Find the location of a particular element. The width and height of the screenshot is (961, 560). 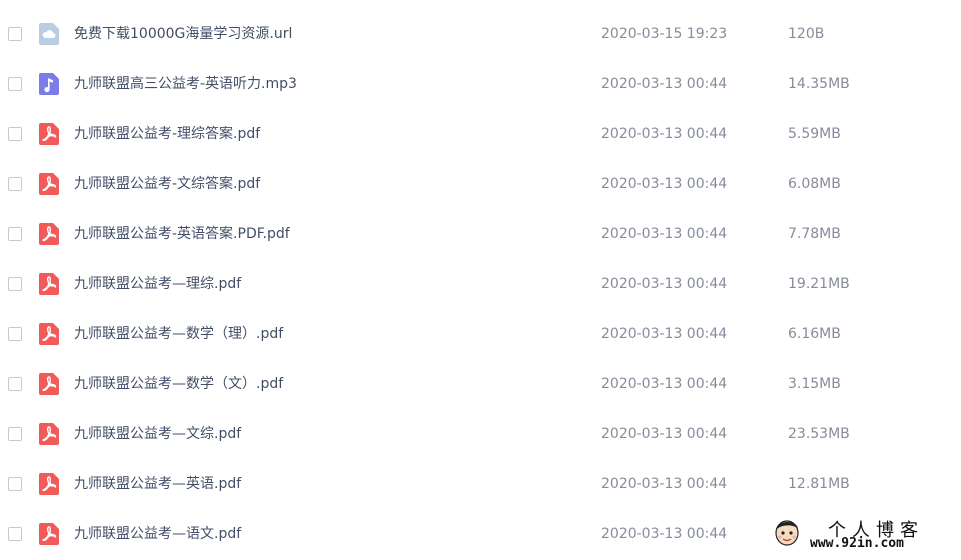

file-name: 九师联盟公益考—理综.pdf is located at coordinates (157, 284).